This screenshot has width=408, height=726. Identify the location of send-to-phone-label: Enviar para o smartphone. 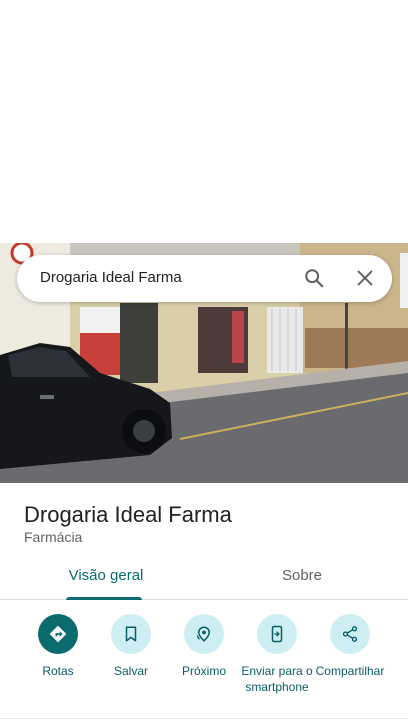
(277, 679).